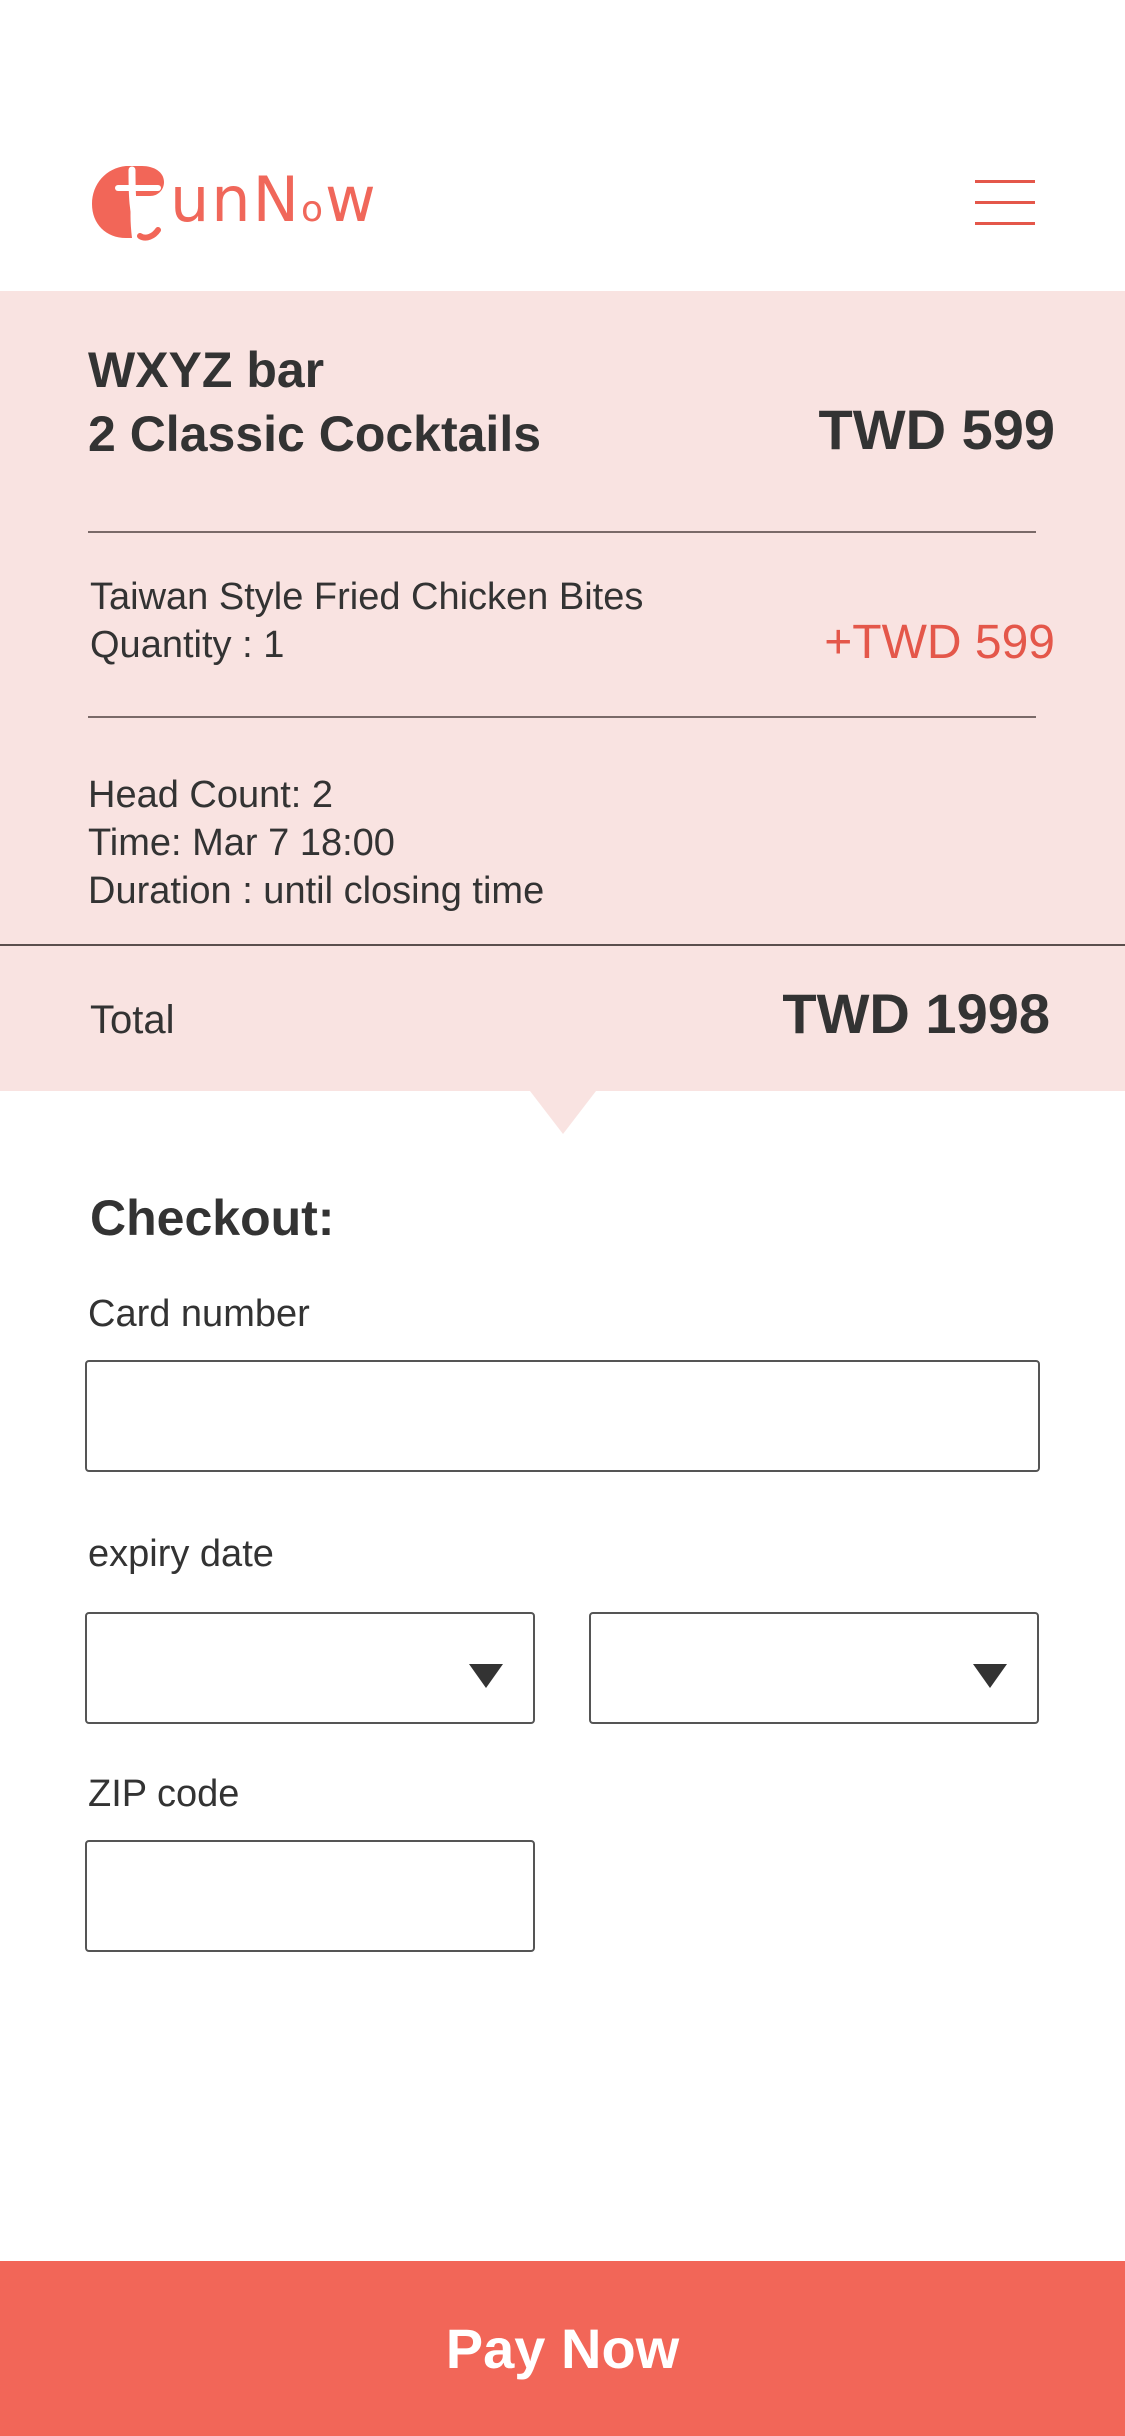 The width and height of the screenshot is (1125, 2436). I want to click on logo-mark-icon, so click(128, 202).